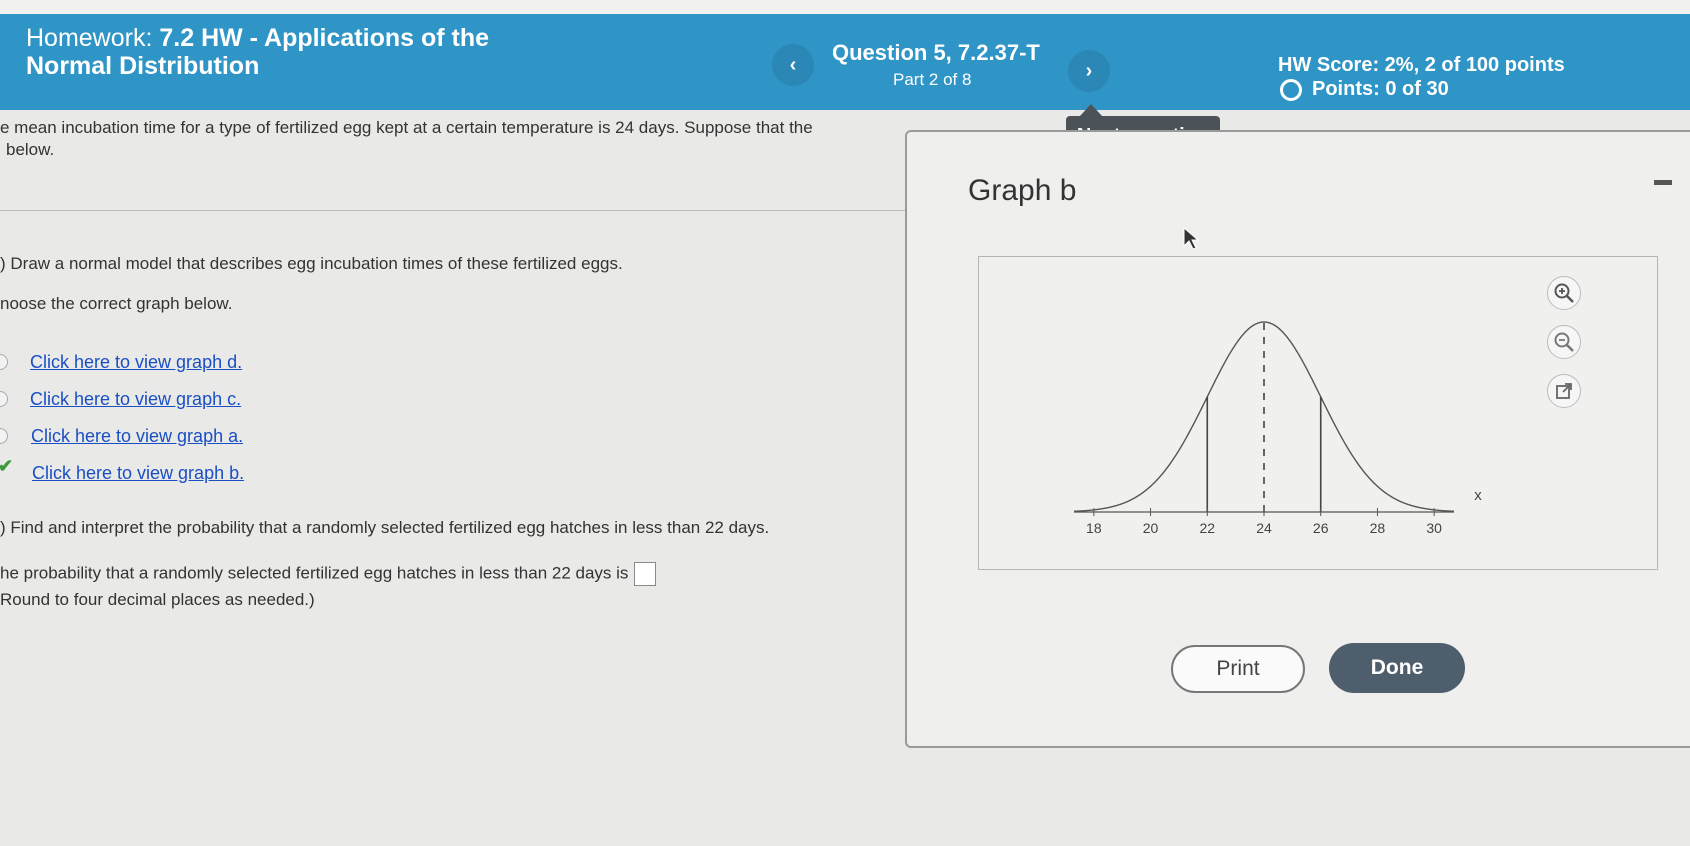 This screenshot has width=1690, height=846. I want to click on zoom-in-icon, so click(1564, 293).